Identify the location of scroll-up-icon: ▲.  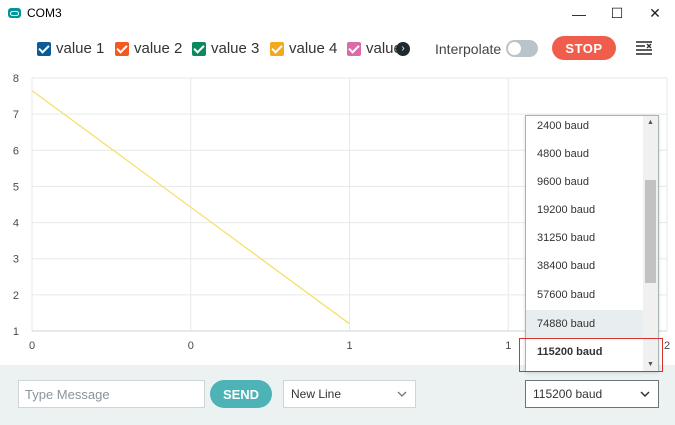
(650, 123).